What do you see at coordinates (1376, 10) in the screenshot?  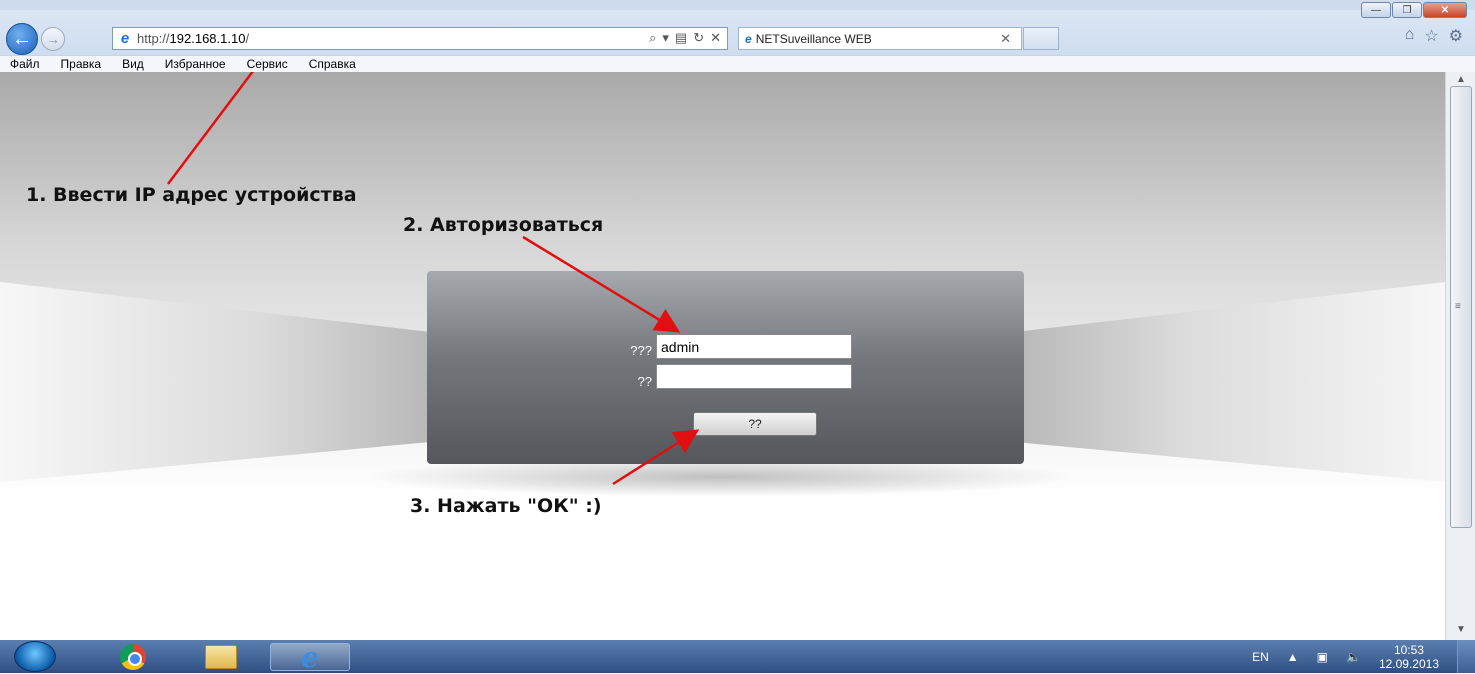 I see `minimize-button: —` at bounding box center [1376, 10].